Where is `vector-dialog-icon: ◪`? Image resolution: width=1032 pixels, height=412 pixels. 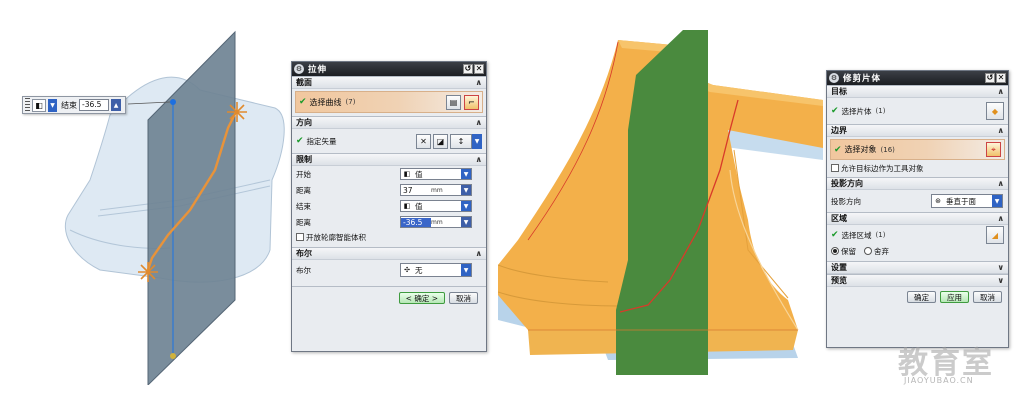 vector-dialog-icon: ◪ is located at coordinates (440, 141).